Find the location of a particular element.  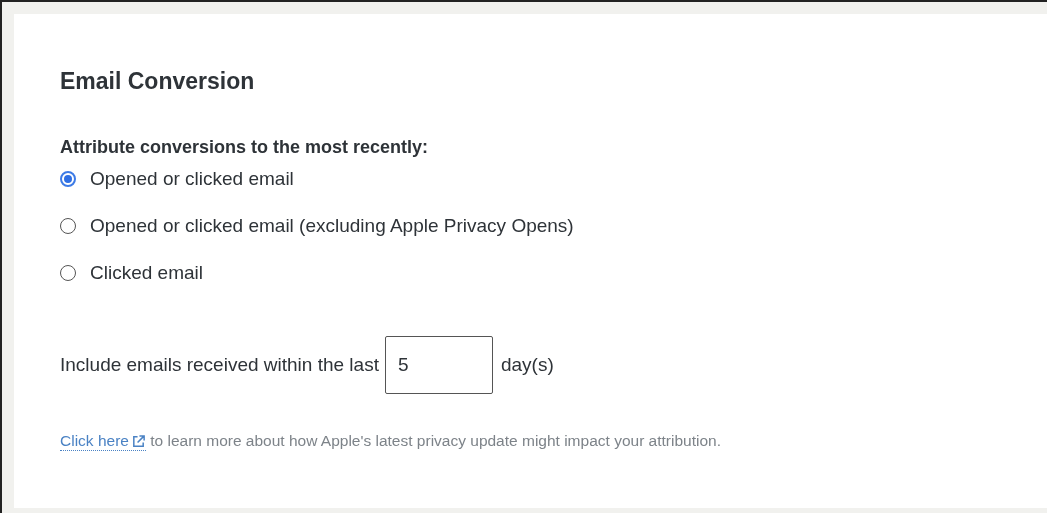

radio-option: Clicked email is located at coordinates (553, 273).